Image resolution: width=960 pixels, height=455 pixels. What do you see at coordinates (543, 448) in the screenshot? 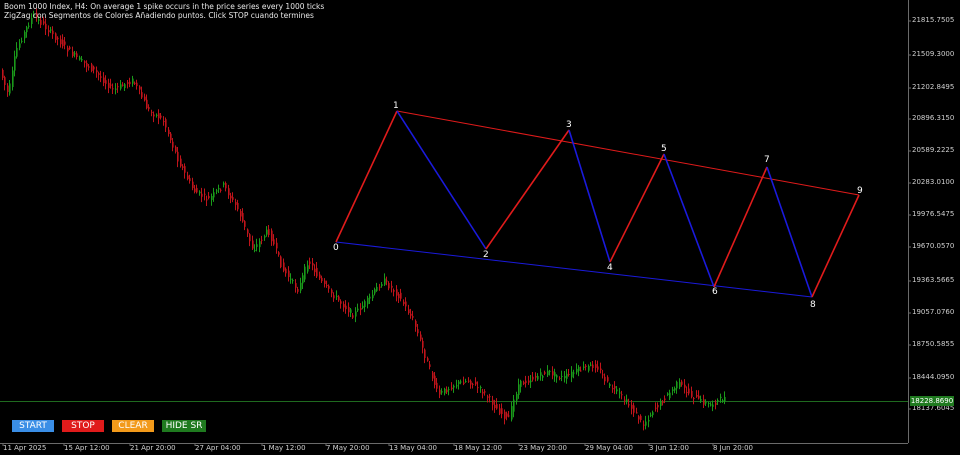
I see `time-tick: 23 May 20:00` at bounding box center [543, 448].